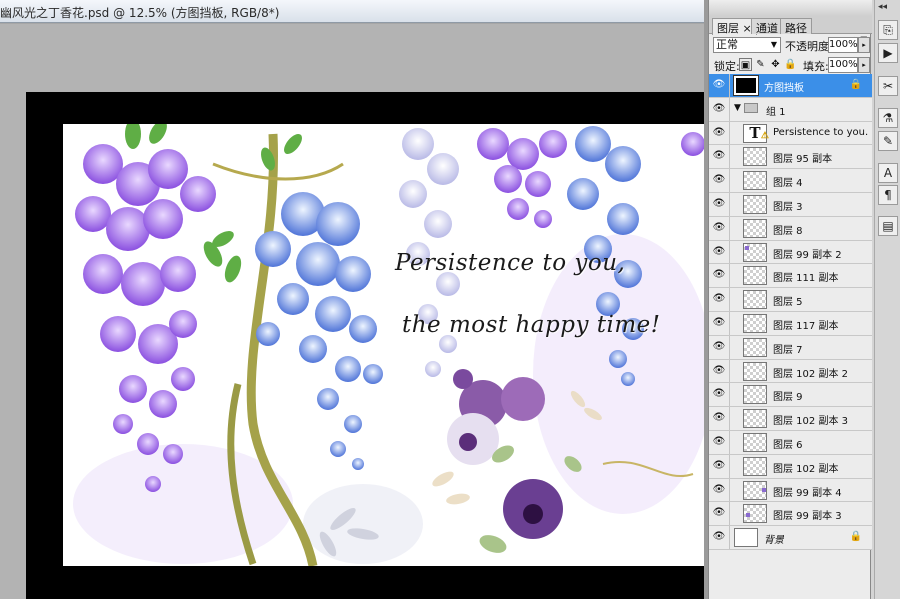  What do you see at coordinates (728, 28) in the screenshot?
I see `tab-layers-label: 图层` at bounding box center [728, 28].